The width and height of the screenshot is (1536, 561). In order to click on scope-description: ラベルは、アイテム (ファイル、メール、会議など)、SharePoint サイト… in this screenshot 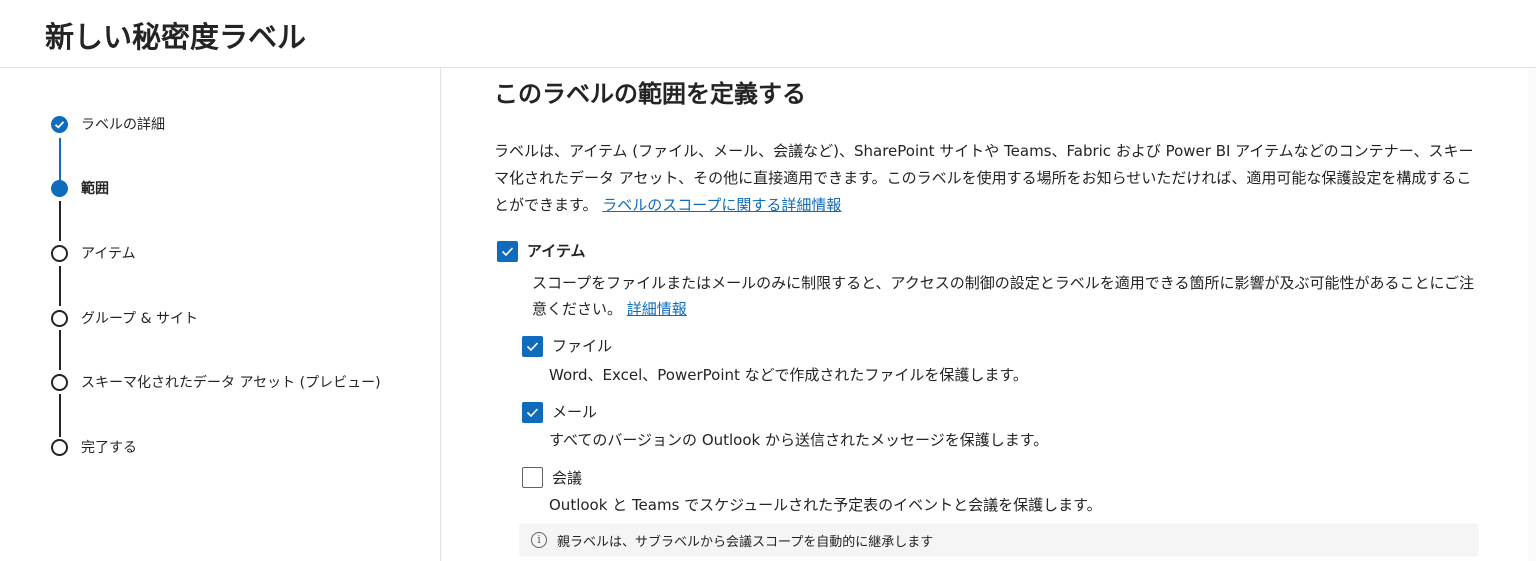, I will do `click(989, 178)`.